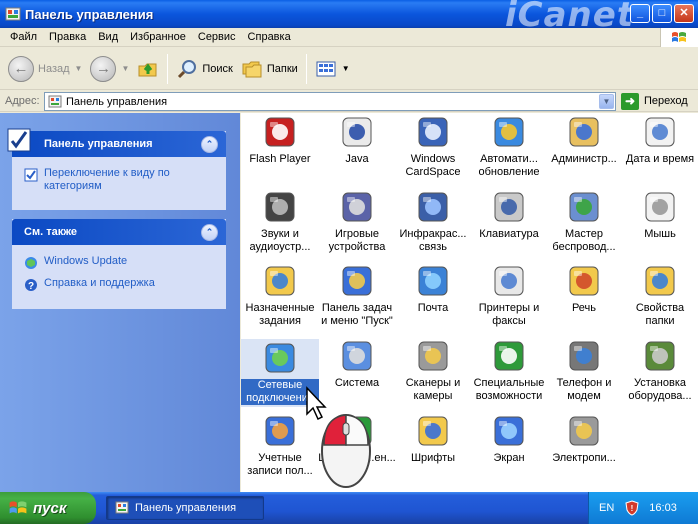 This screenshot has width=698, height=524. What do you see at coordinates (584, 289) in the screenshot?
I see `applet-item: Речь` at bounding box center [584, 289].